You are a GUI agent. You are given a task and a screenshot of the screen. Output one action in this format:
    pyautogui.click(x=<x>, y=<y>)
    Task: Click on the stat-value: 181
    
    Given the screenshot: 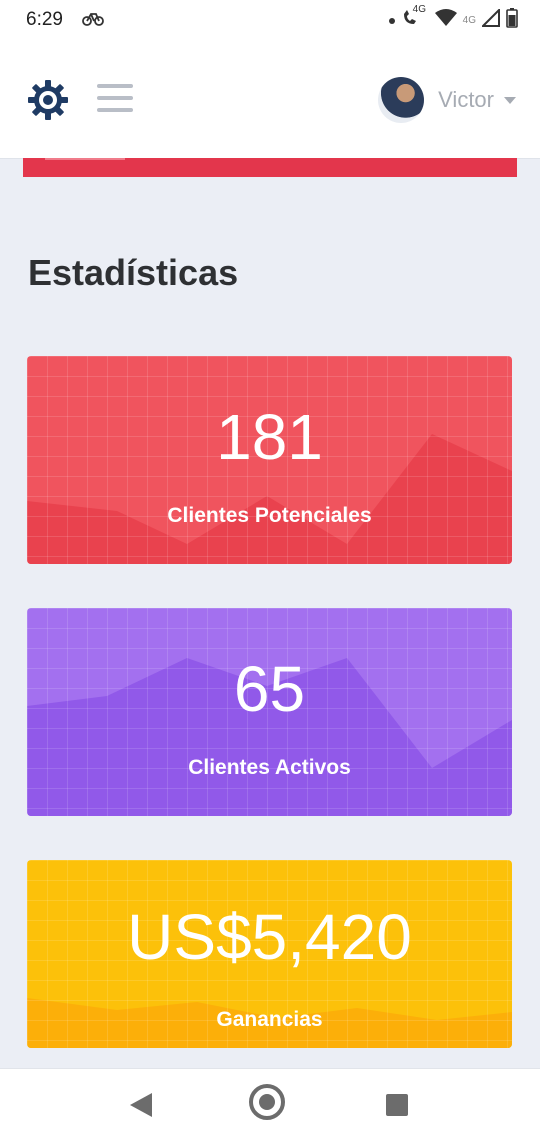 What is the action you would take?
    pyautogui.click(x=269, y=437)
    